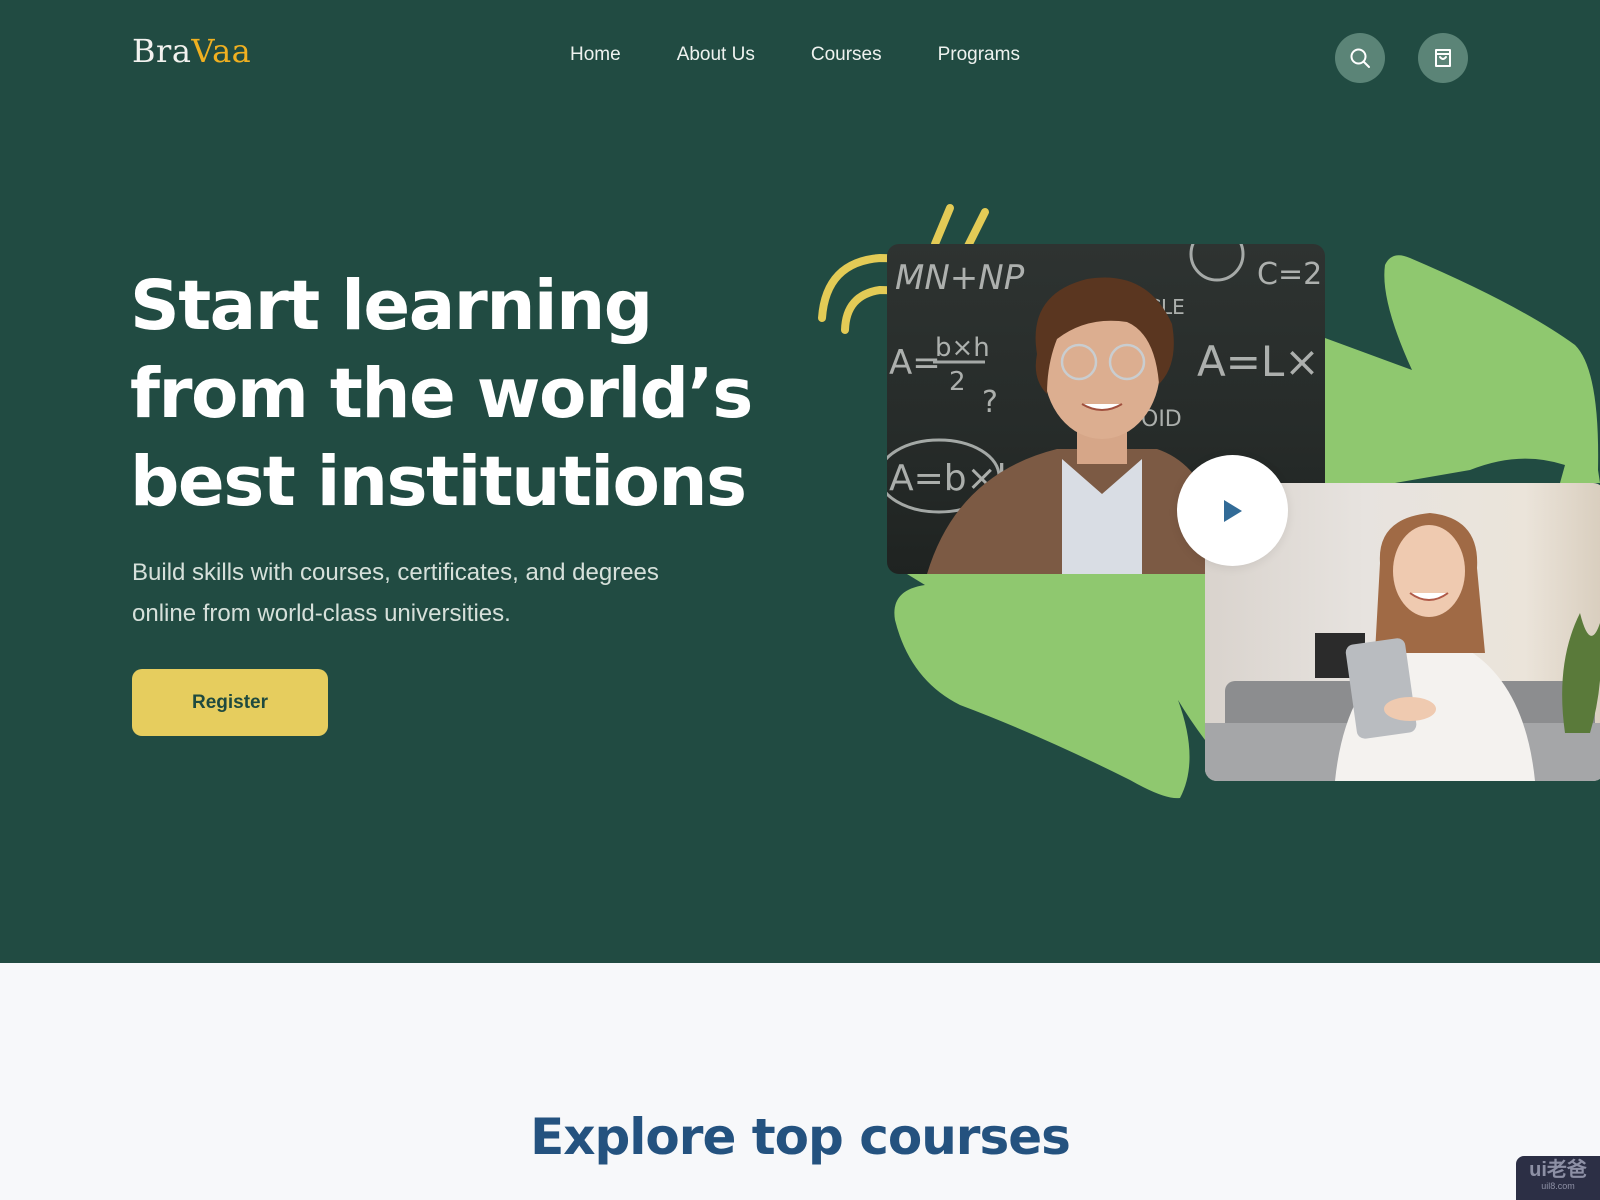 The image size is (1600, 1200). What do you see at coordinates (1049, 686) in the screenshot?
I see `green-leaf-lower` at bounding box center [1049, 686].